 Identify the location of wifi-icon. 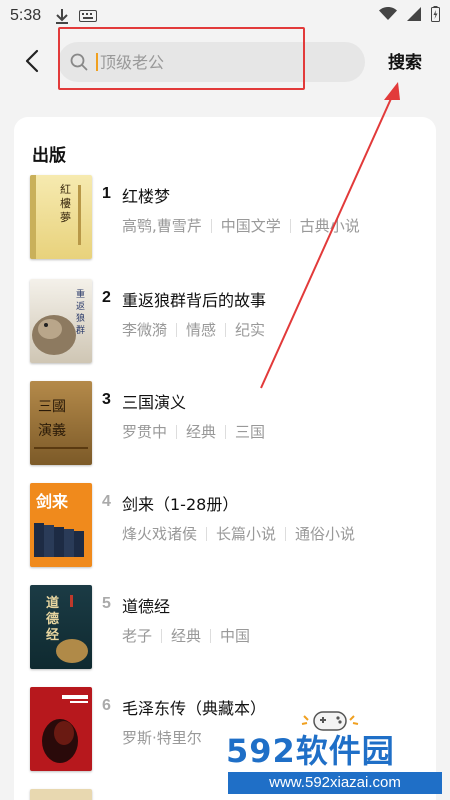
(388, 16).